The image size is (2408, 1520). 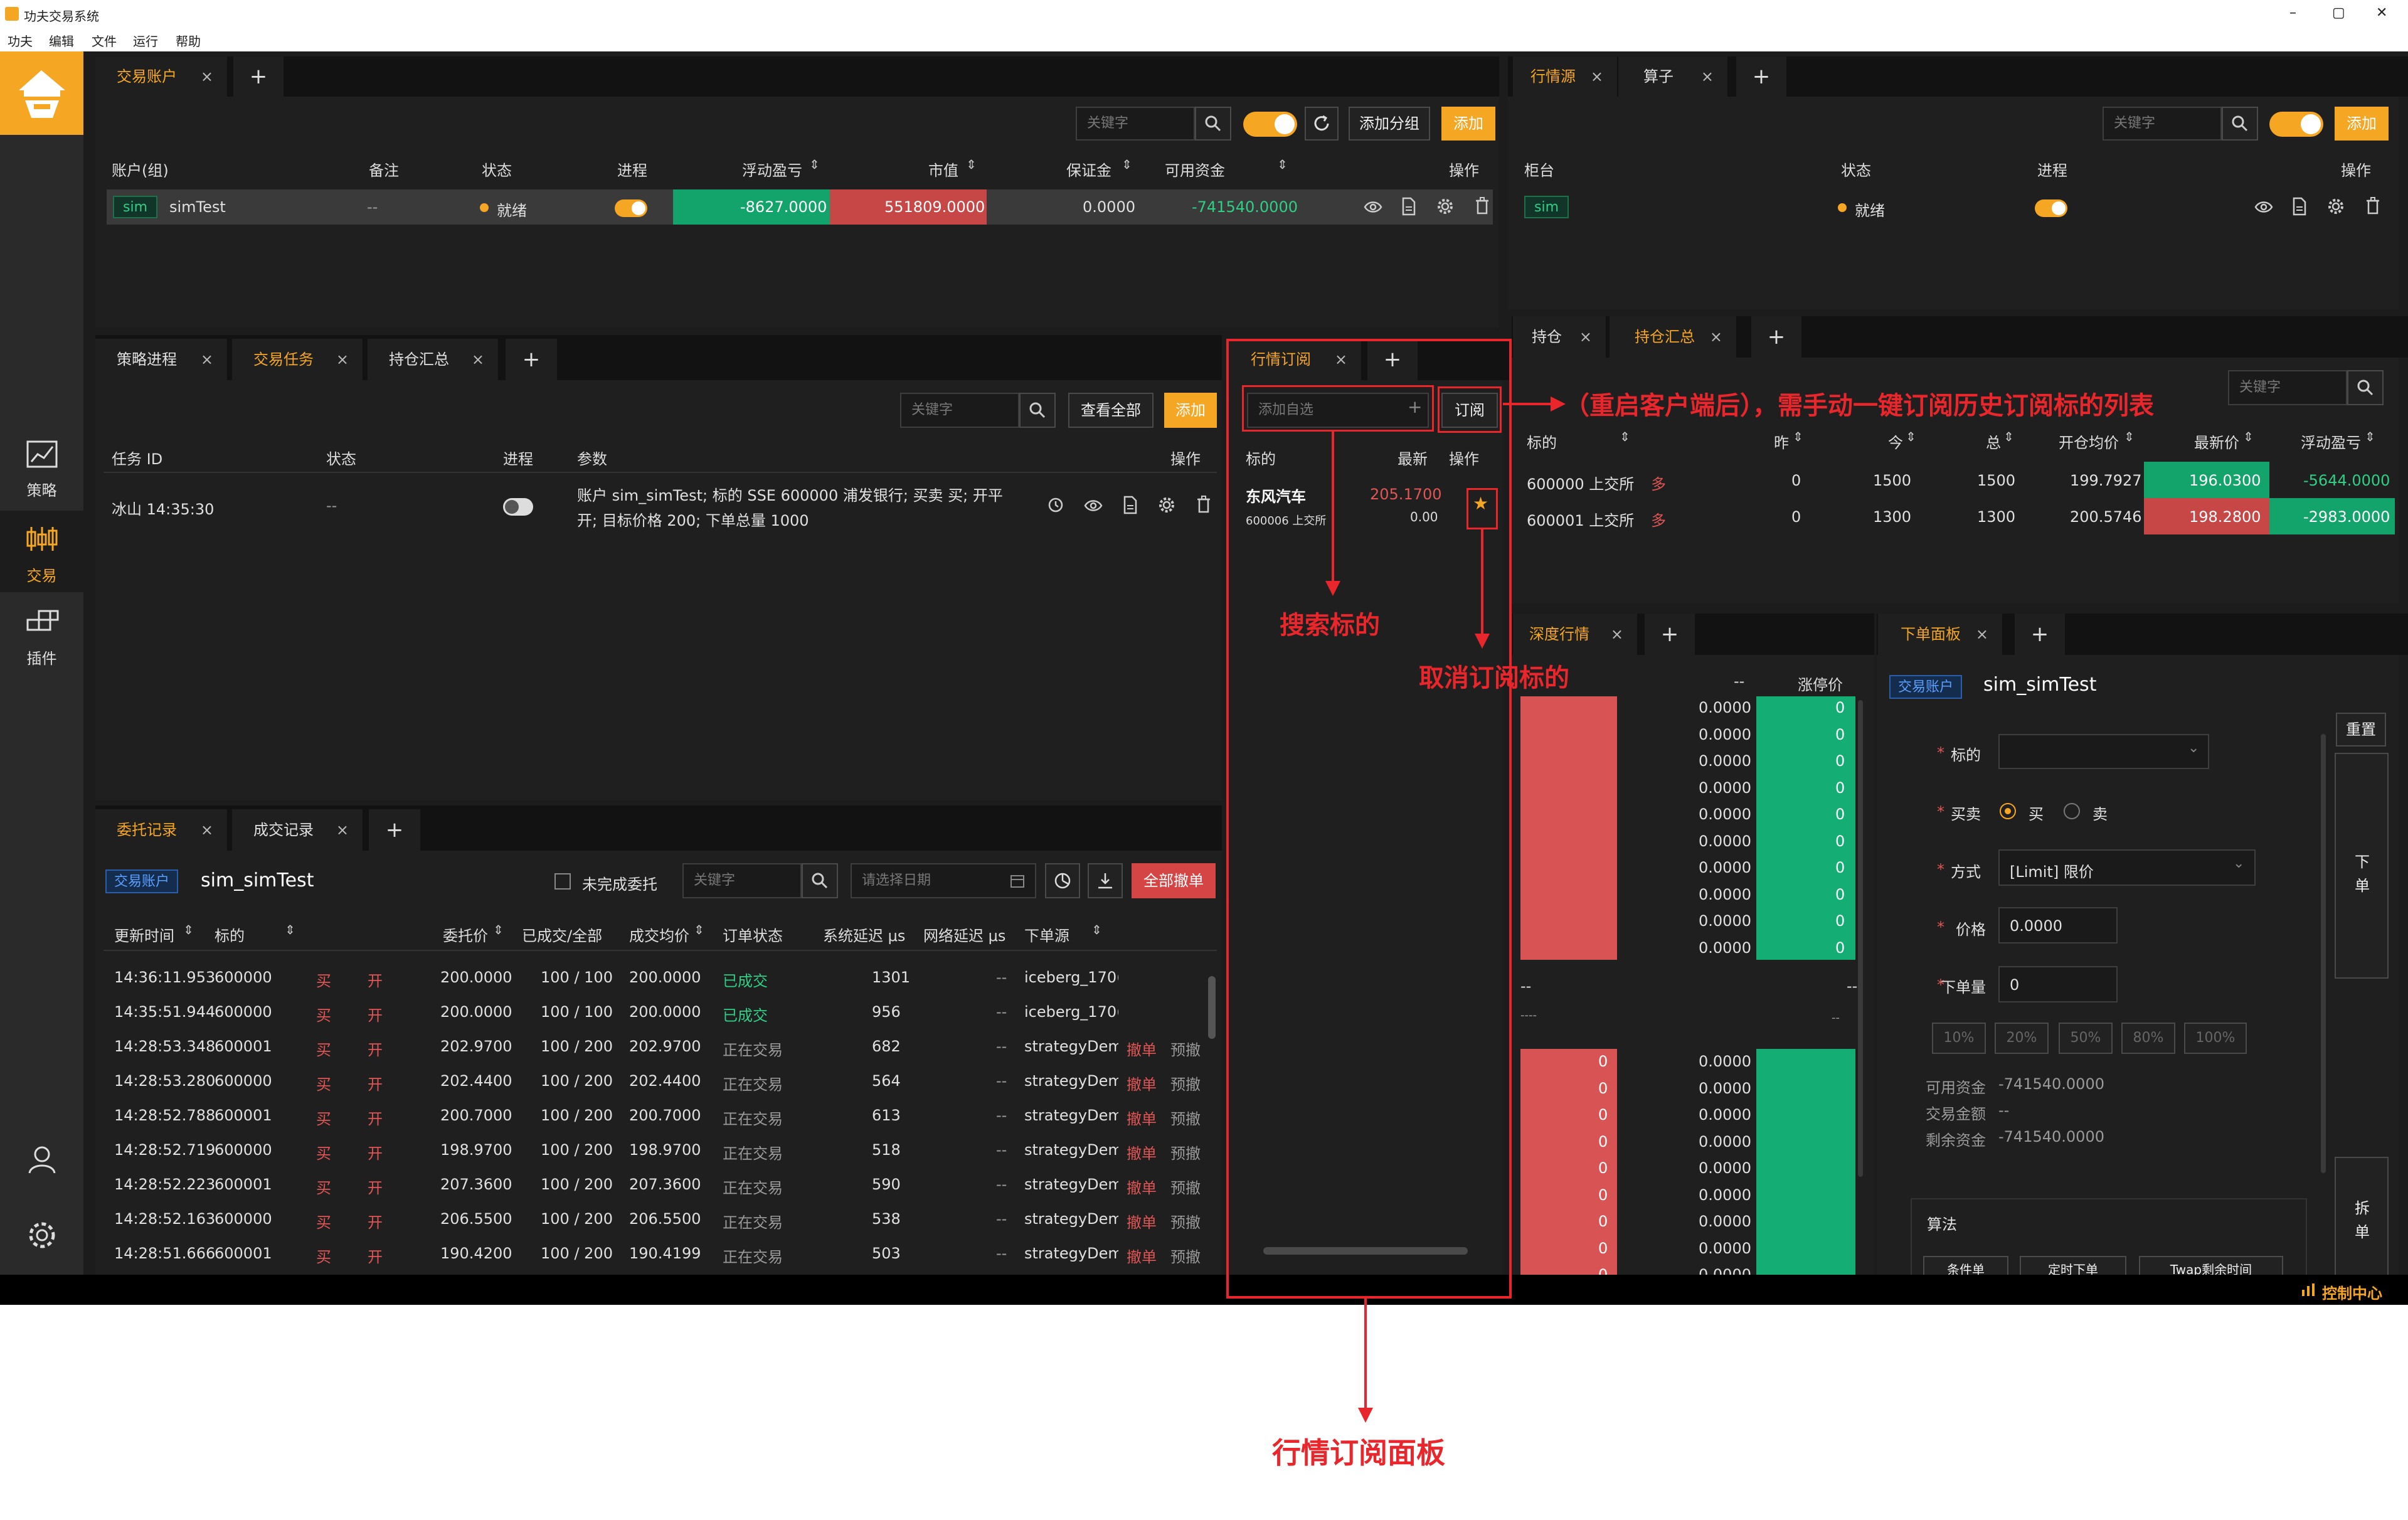 I want to click on annotation-search: 搜索标的, so click(x=1330, y=626).